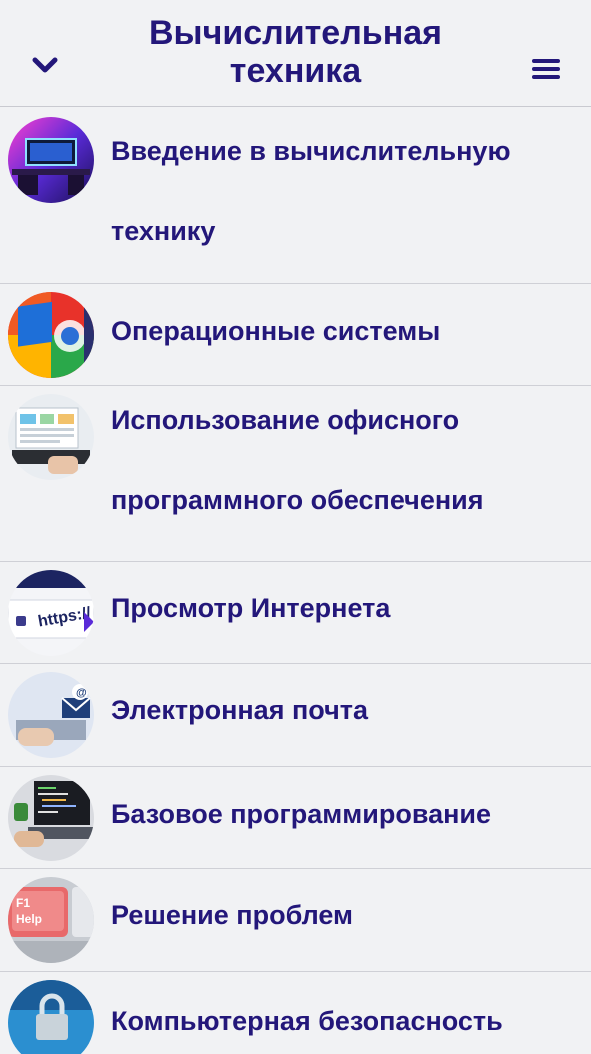  What do you see at coordinates (29, 919) in the screenshot?
I see `svg-text: Help` at bounding box center [29, 919].